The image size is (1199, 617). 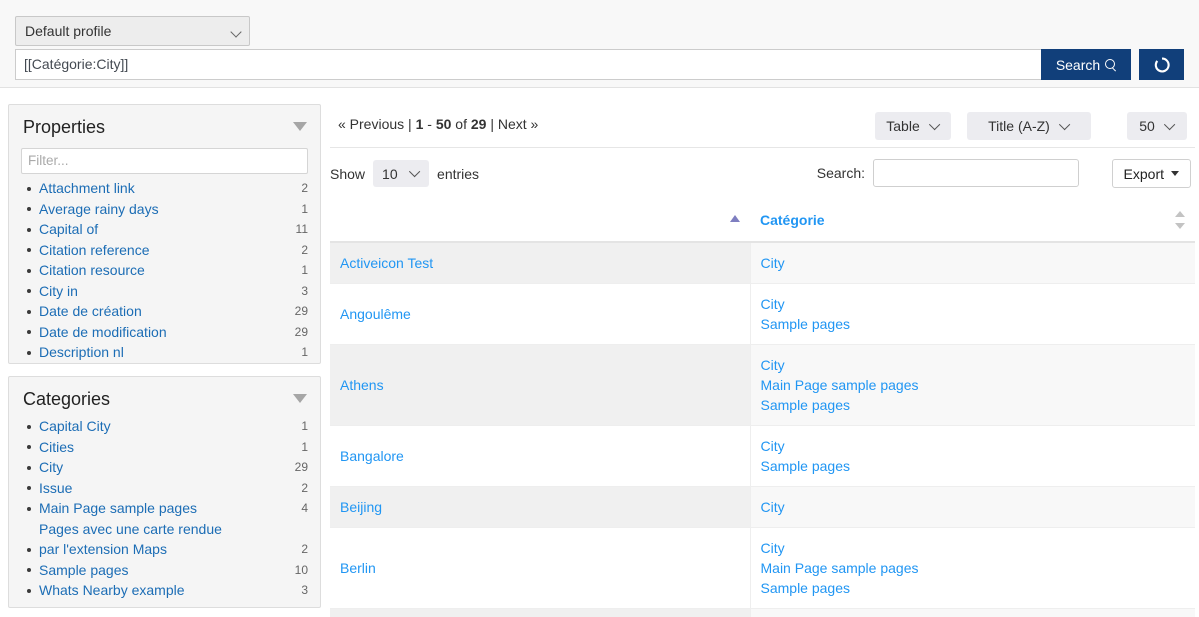 What do you see at coordinates (540, 314) in the screenshot?
I see `cell-title: Angoulême` at bounding box center [540, 314].